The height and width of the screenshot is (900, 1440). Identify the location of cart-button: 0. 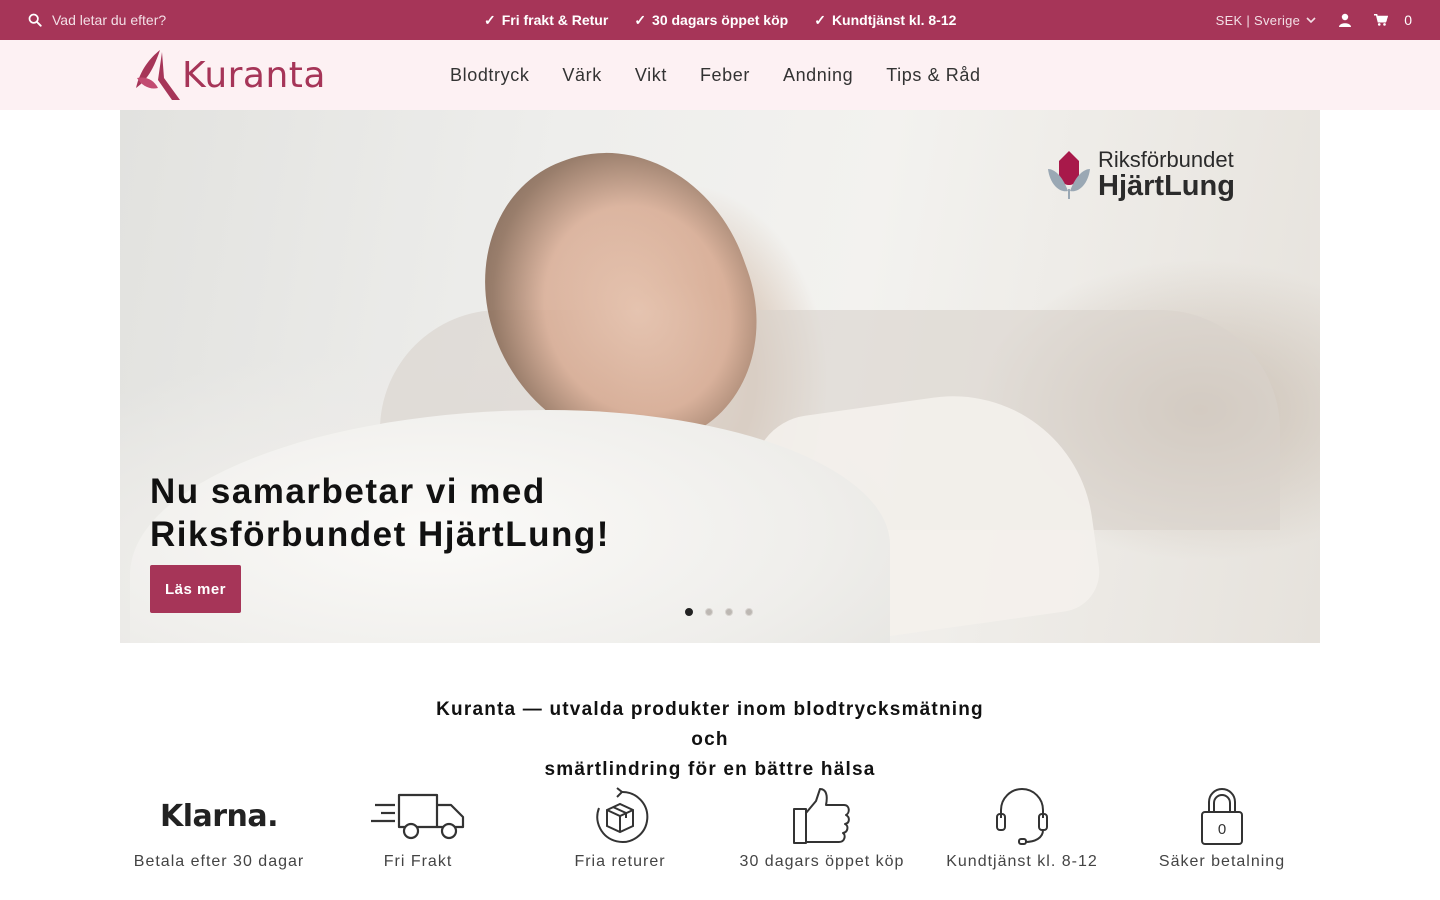
(1393, 20).